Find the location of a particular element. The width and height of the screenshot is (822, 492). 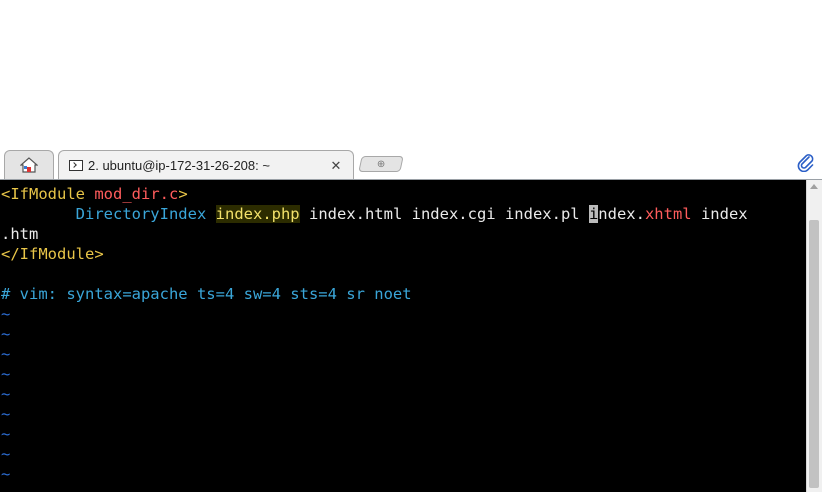

xhtml-extension: xhtml is located at coordinates (668, 214).